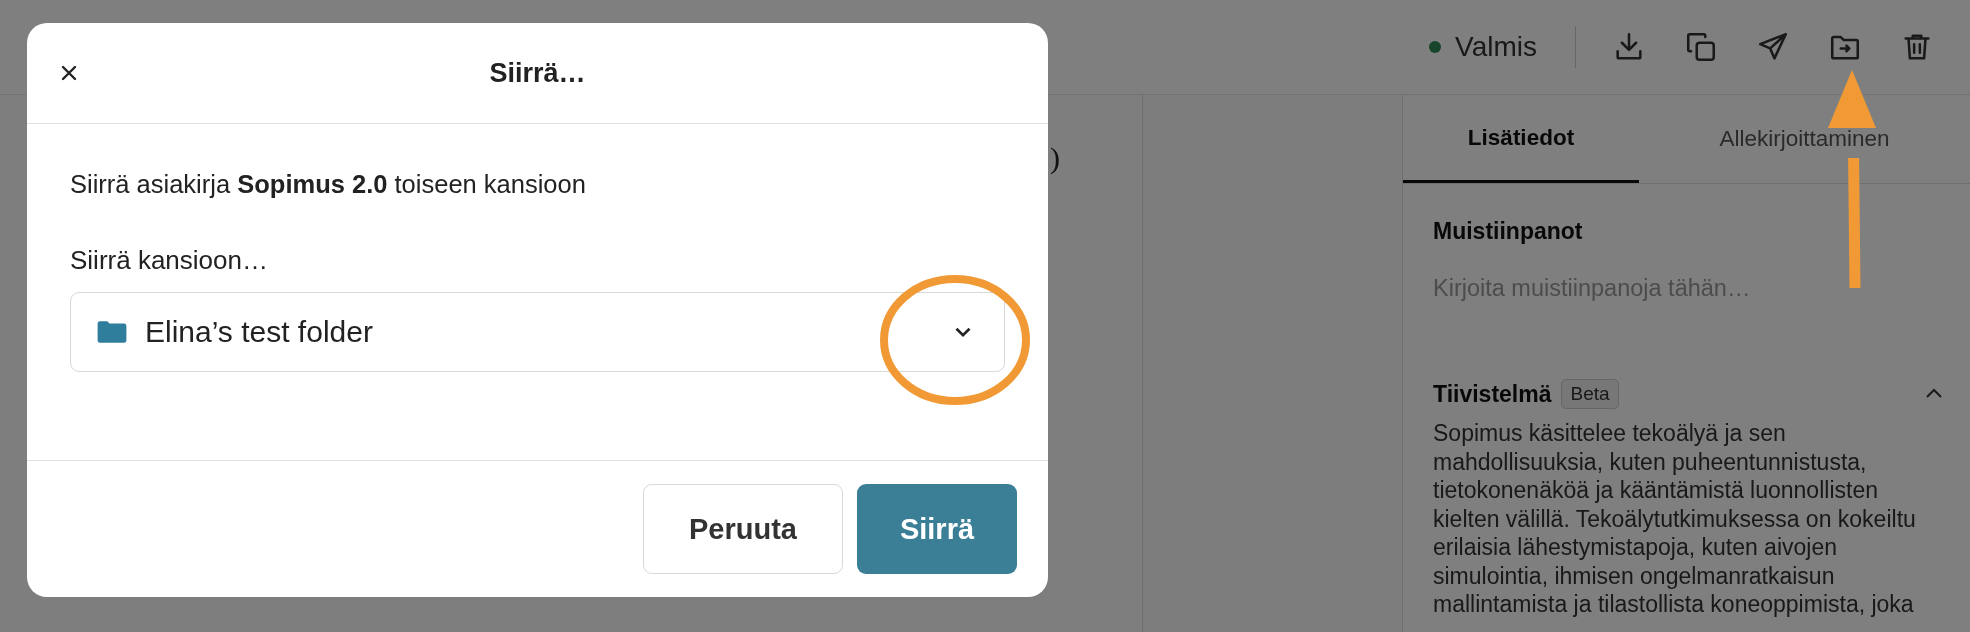 The image size is (1970, 632). Describe the element at coordinates (1701, 47) in the screenshot. I see `copy-icon` at that location.